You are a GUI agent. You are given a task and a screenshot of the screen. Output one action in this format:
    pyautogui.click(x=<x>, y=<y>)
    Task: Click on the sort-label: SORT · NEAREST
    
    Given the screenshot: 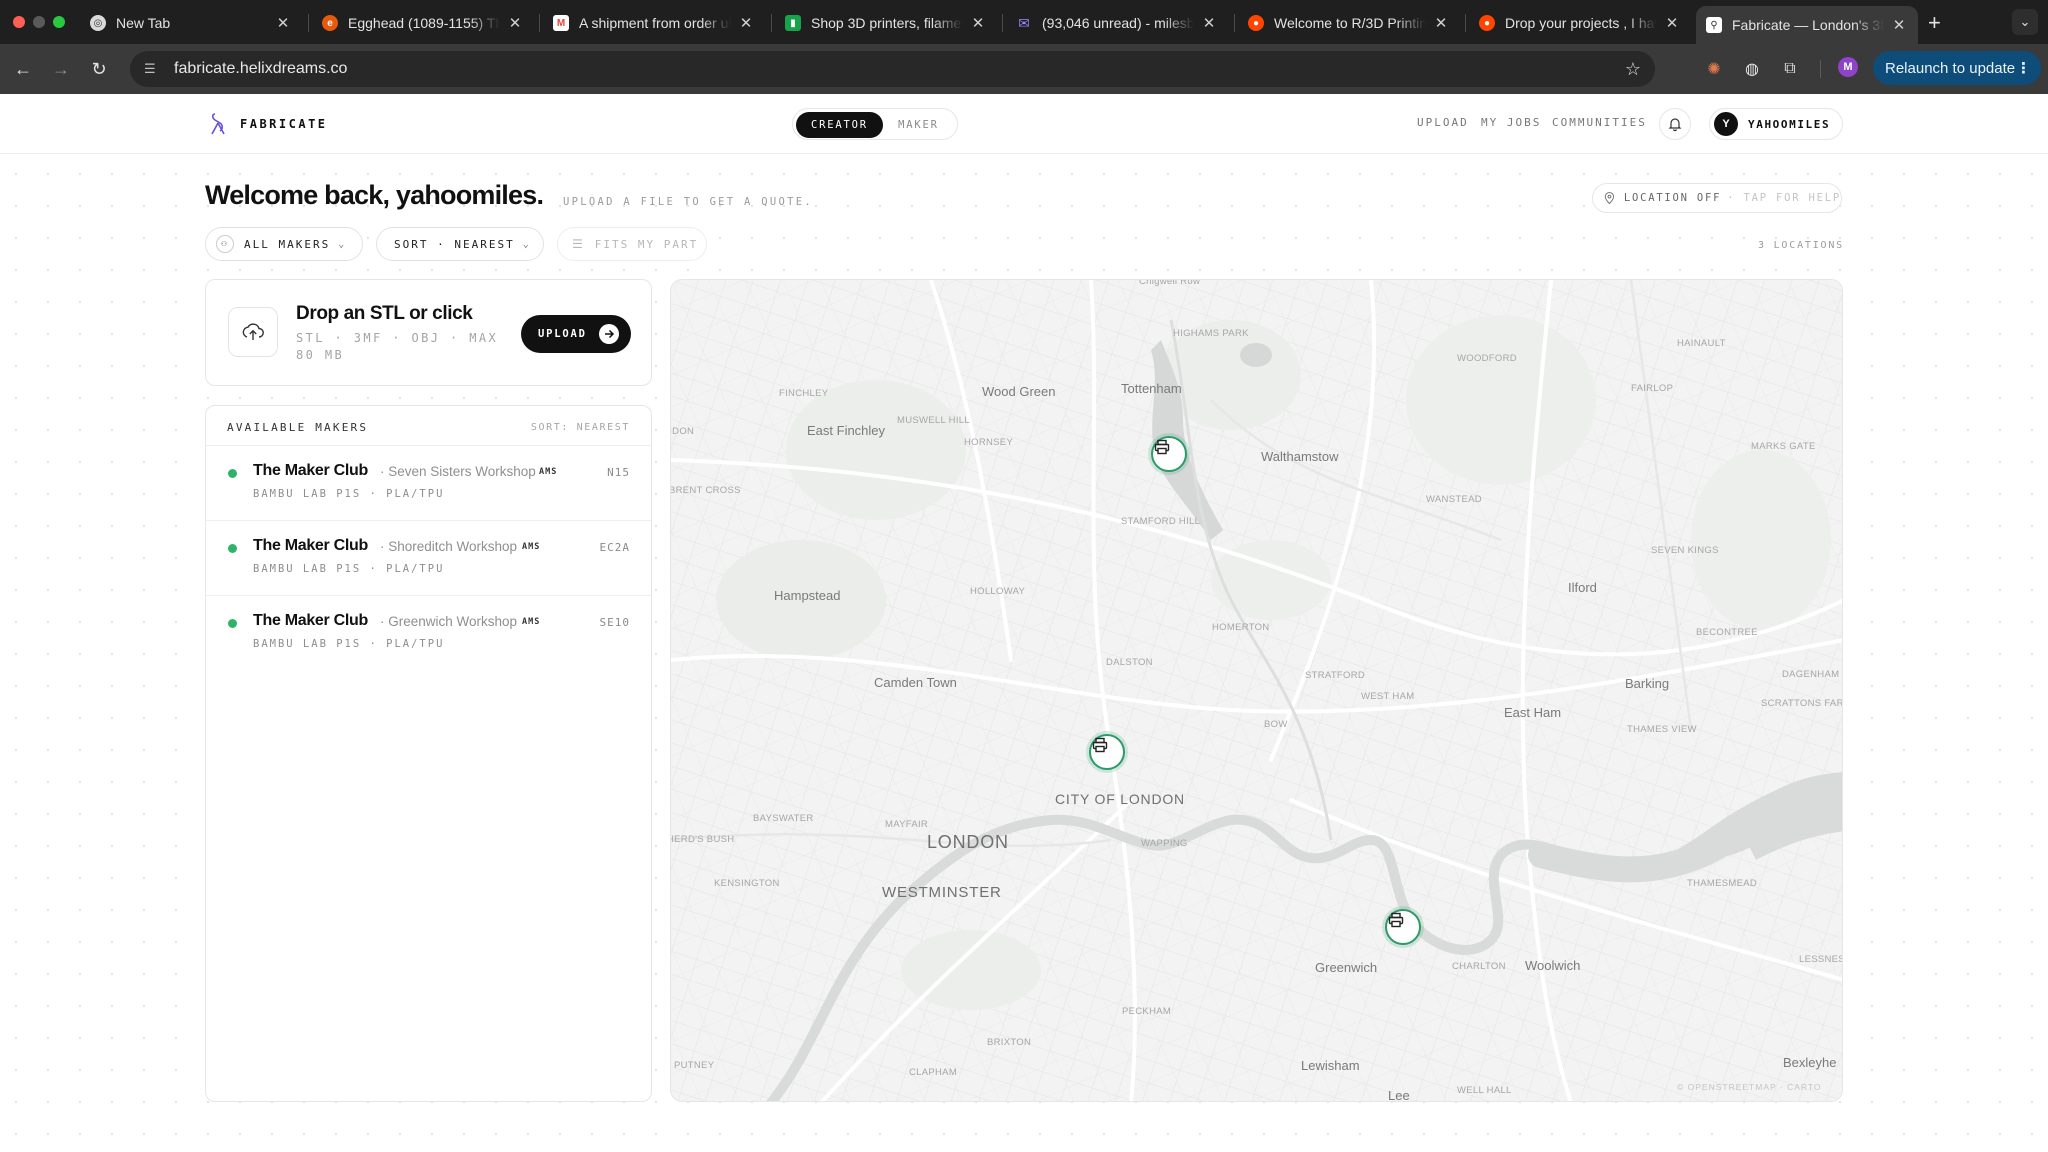 What is the action you would take?
    pyautogui.click(x=454, y=244)
    